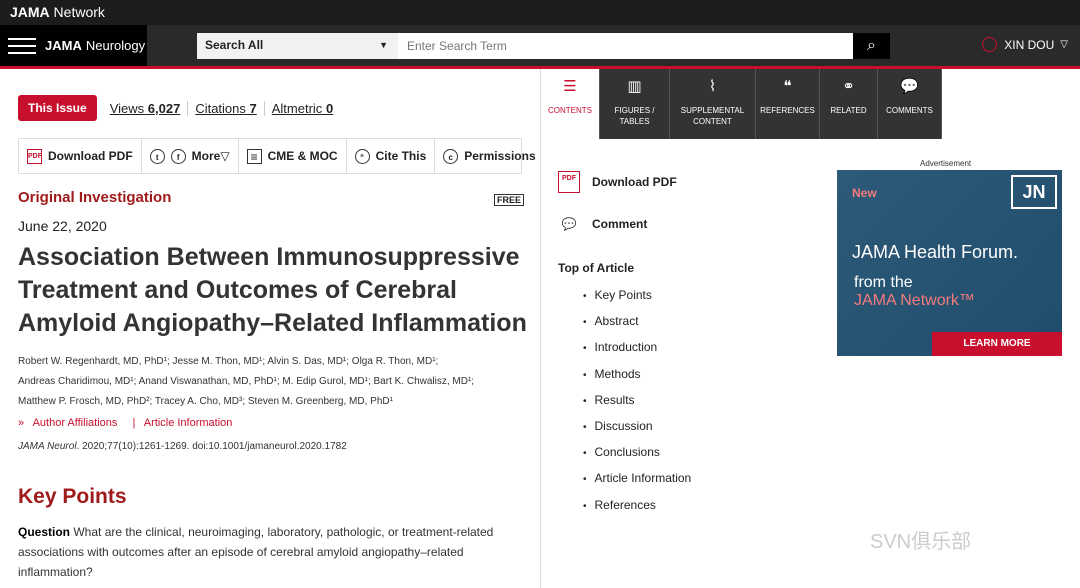 The width and height of the screenshot is (1080, 588). Describe the element at coordinates (95, 197) in the screenshot. I see `article-type: Original Investigation` at that location.